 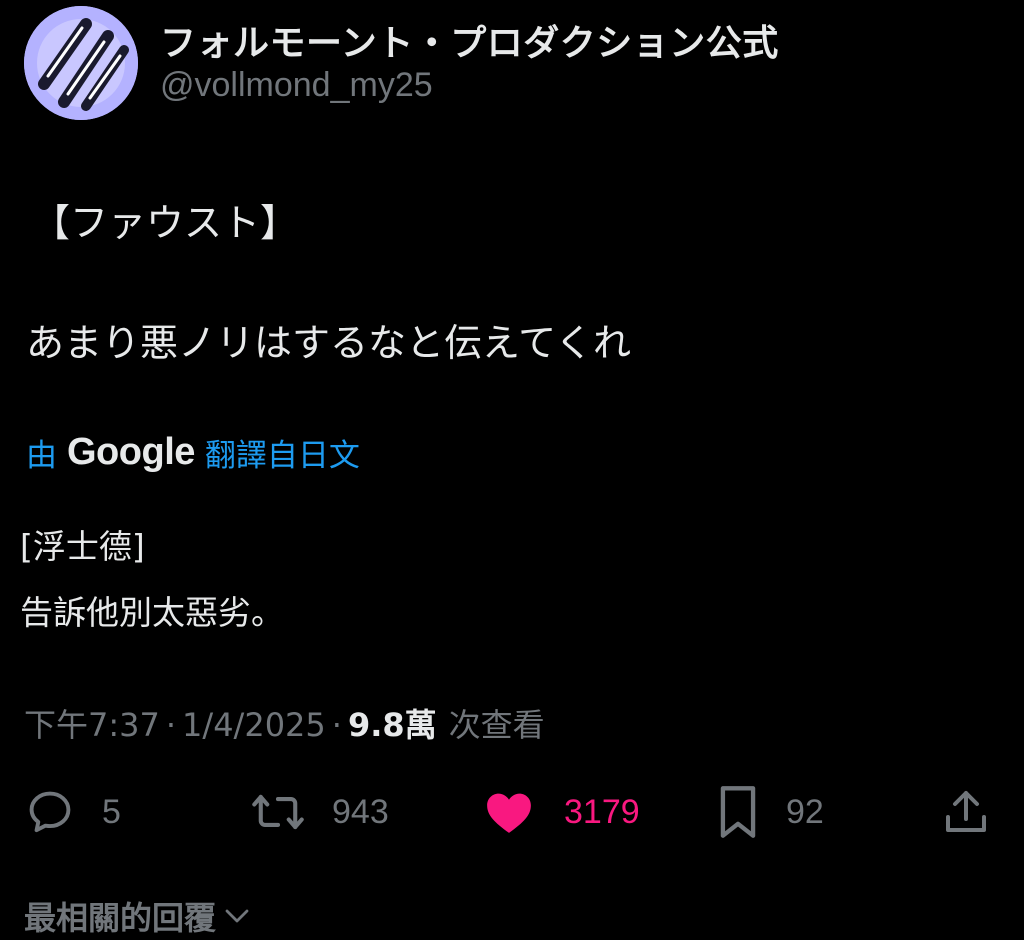 I want to click on bookmark-button: 92, so click(x=770, y=812).